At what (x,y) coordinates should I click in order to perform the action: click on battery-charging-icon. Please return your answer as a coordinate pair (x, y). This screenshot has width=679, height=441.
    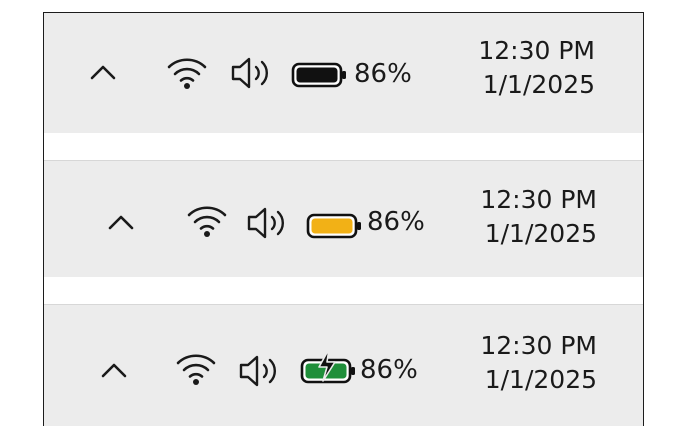
    Looking at the image, I should click on (329, 366).